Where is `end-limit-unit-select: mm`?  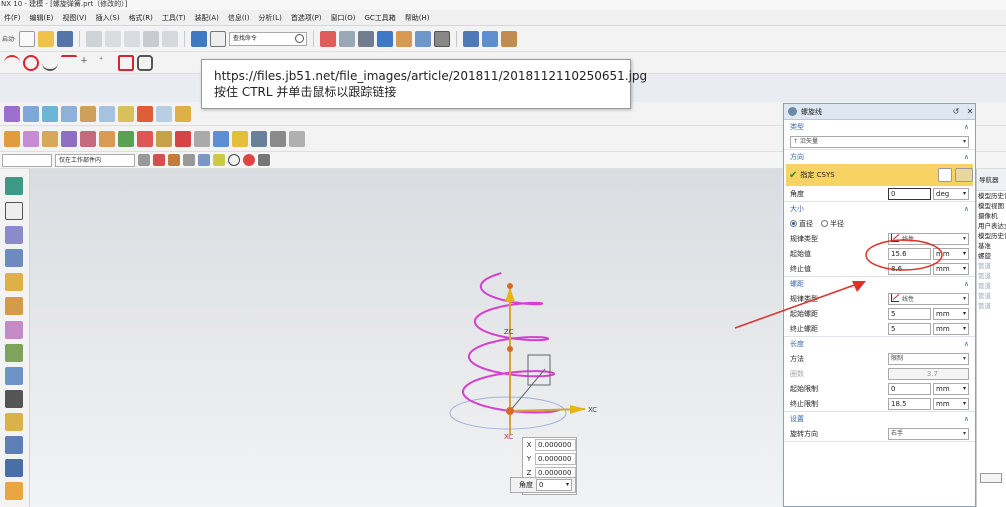
end-limit-unit-select: mm is located at coordinates (951, 403).